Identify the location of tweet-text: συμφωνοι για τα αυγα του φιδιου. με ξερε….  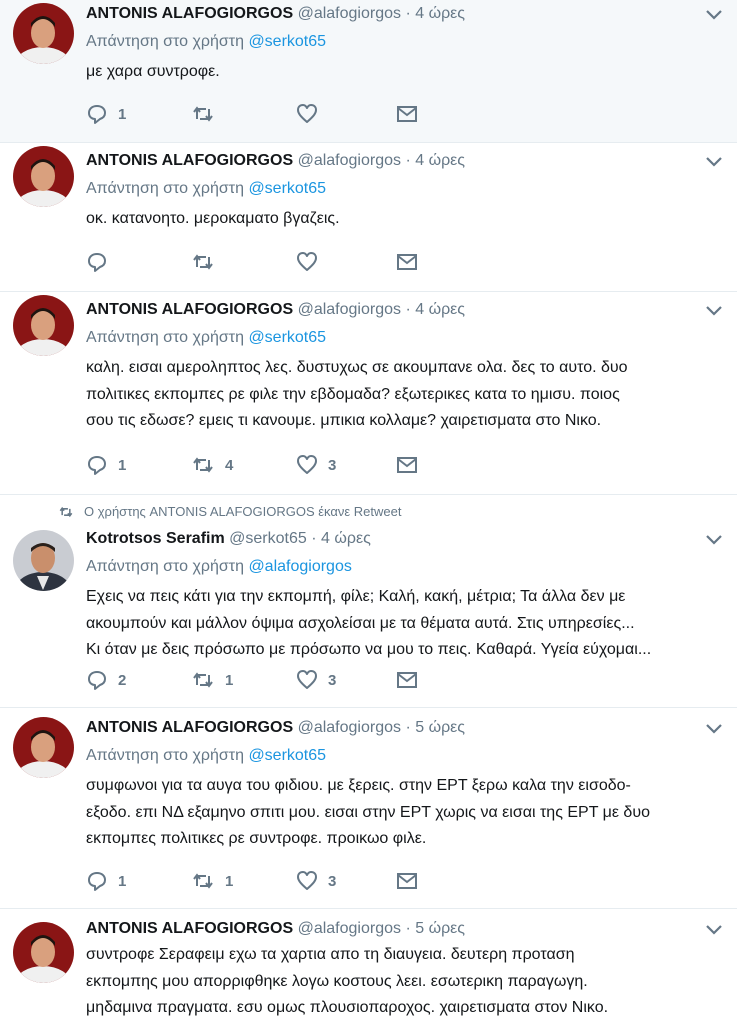
(399, 813).